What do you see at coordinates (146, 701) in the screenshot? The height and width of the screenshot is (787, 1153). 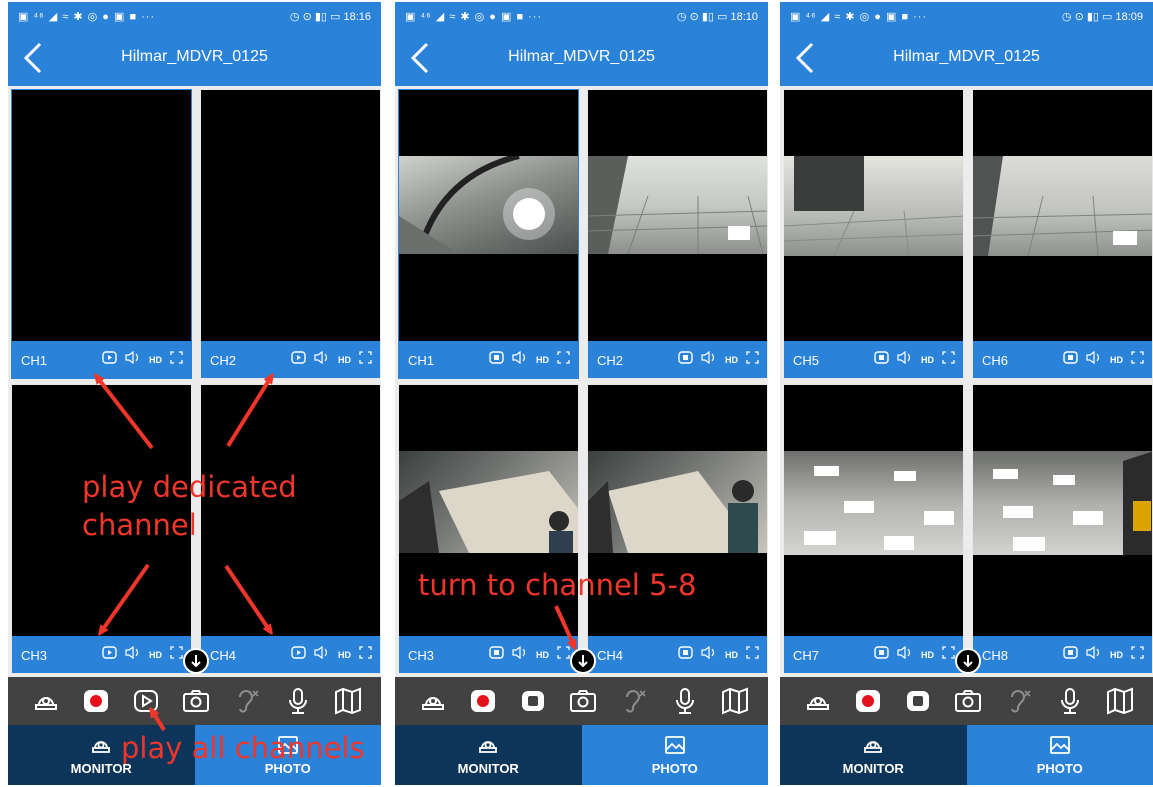 I see `play-all-icon` at bounding box center [146, 701].